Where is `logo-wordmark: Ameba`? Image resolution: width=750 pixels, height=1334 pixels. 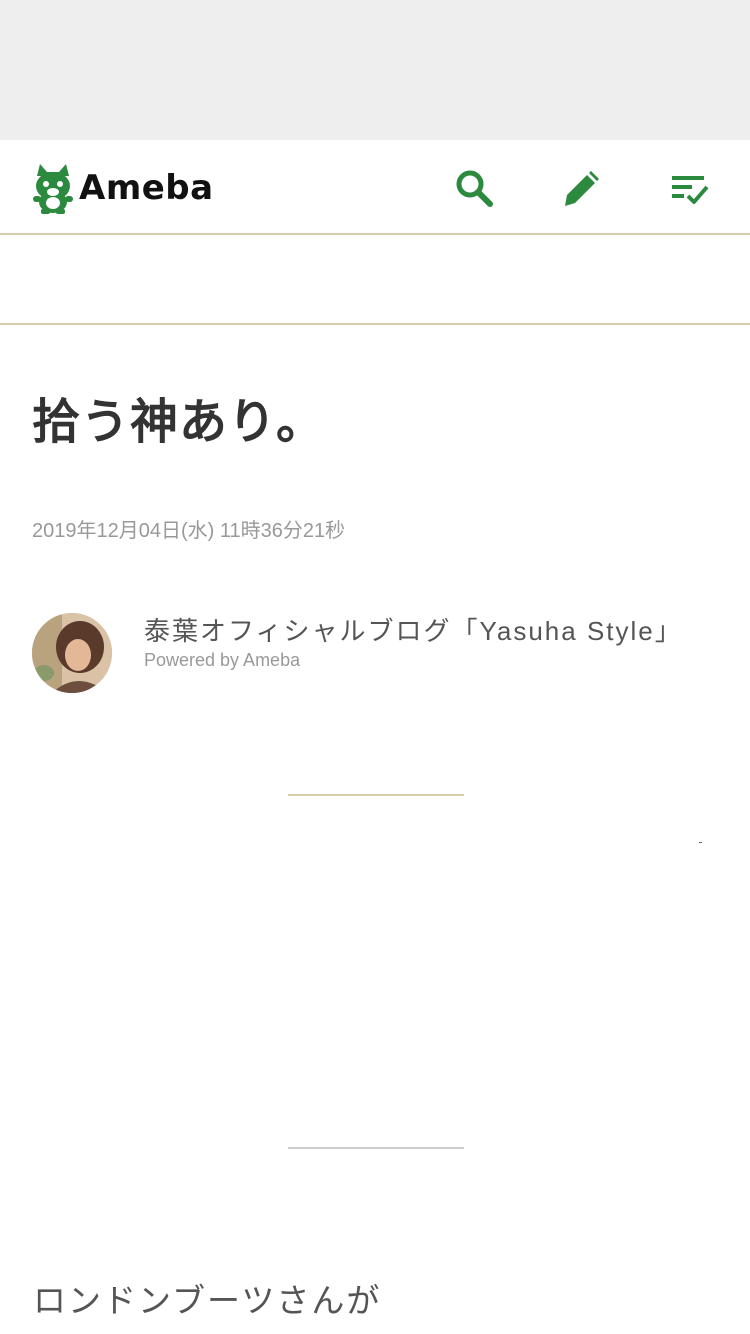
logo-wordmark: Ameba is located at coordinates (146, 188).